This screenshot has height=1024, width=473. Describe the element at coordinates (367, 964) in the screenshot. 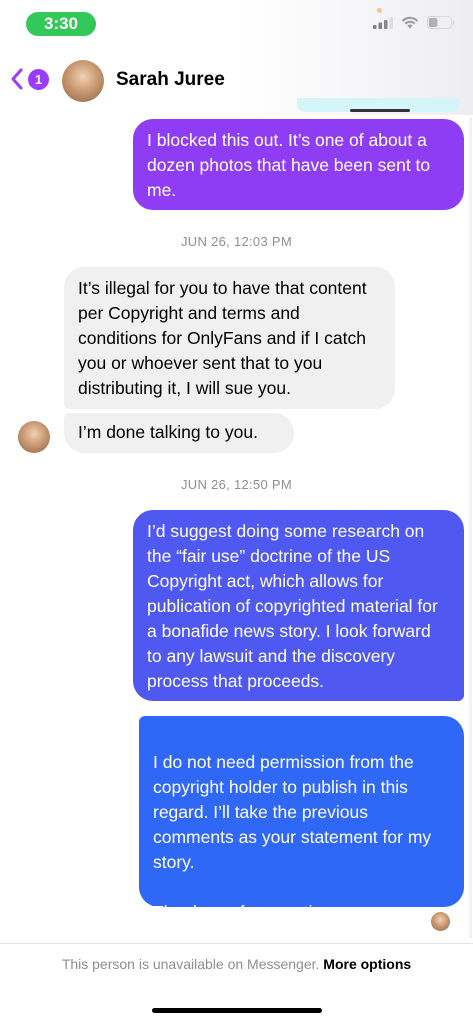

I see `more-options-link: More options` at that location.